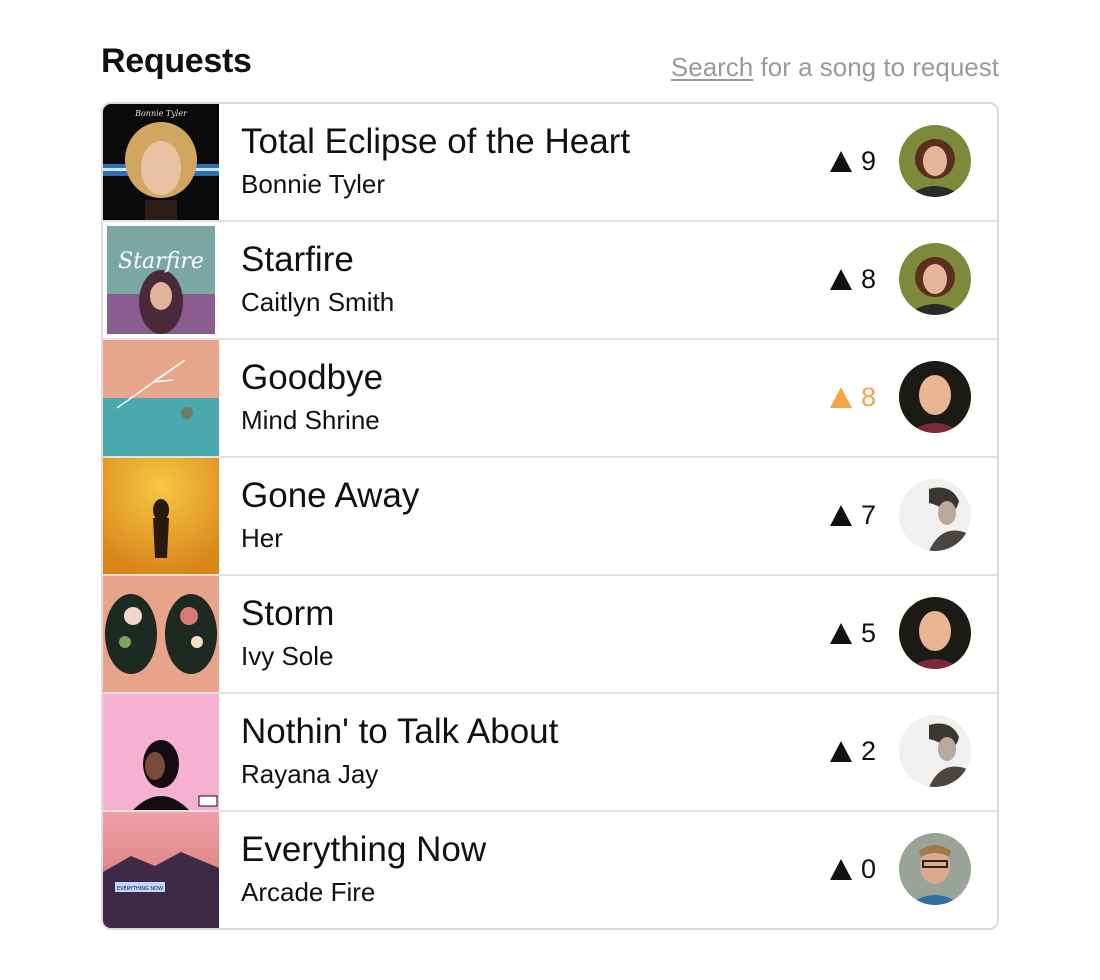 This screenshot has width=1100, height=980. What do you see at coordinates (853, 869) in the screenshot?
I see `upvote-button: 0` at bounding box center [853, 869].